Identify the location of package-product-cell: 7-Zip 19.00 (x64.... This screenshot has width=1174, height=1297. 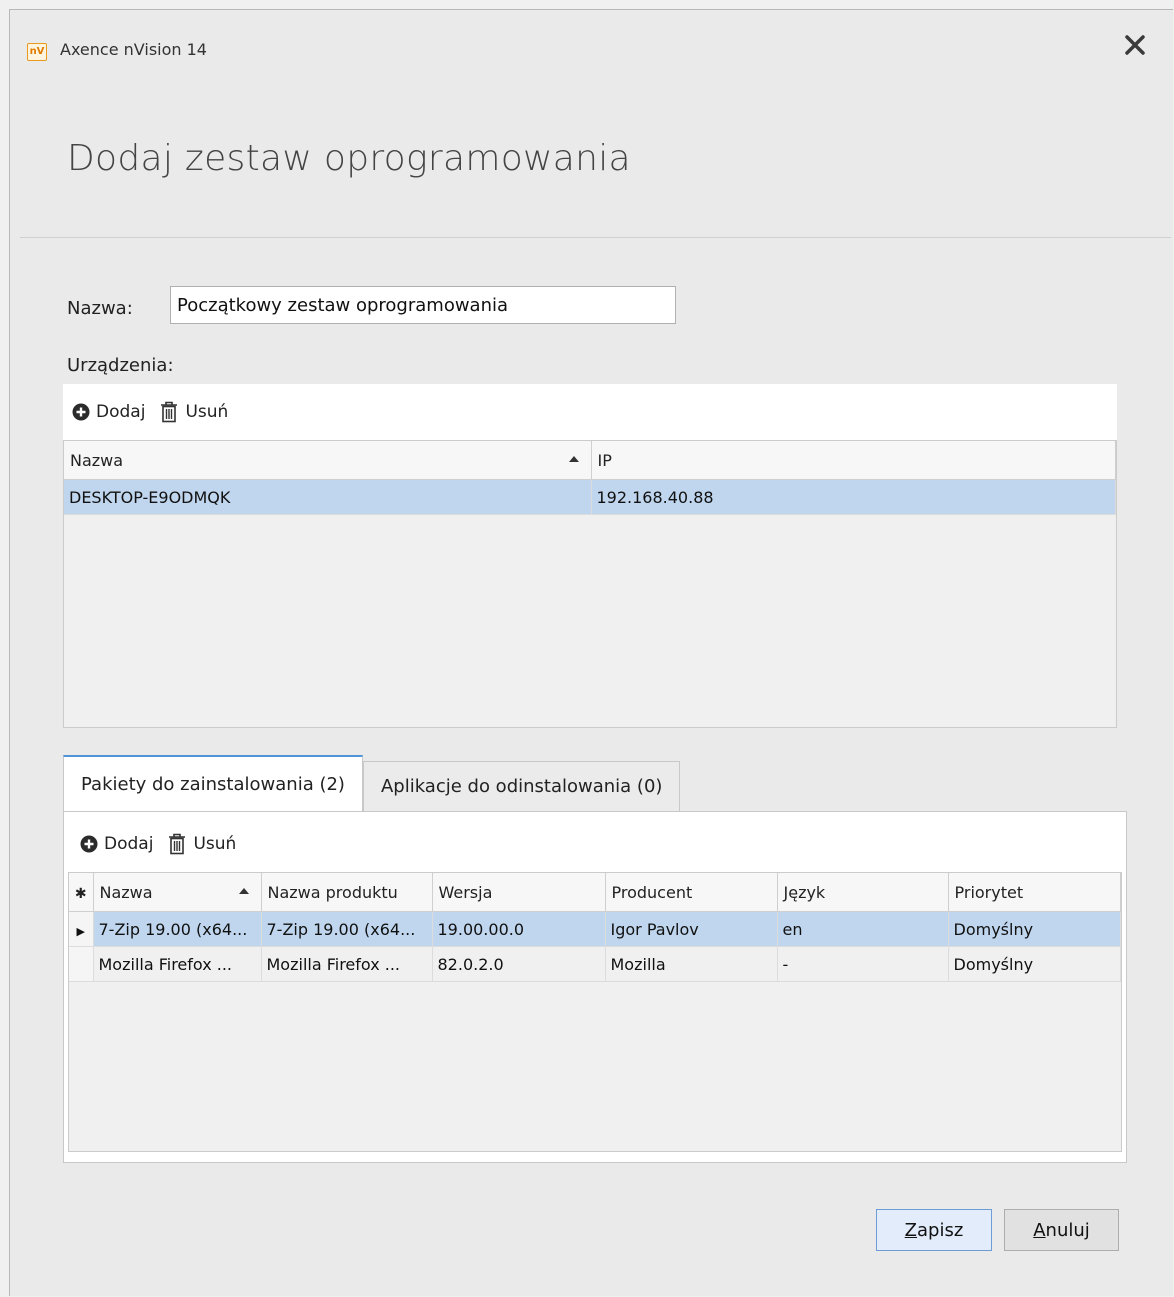
(347, 929).